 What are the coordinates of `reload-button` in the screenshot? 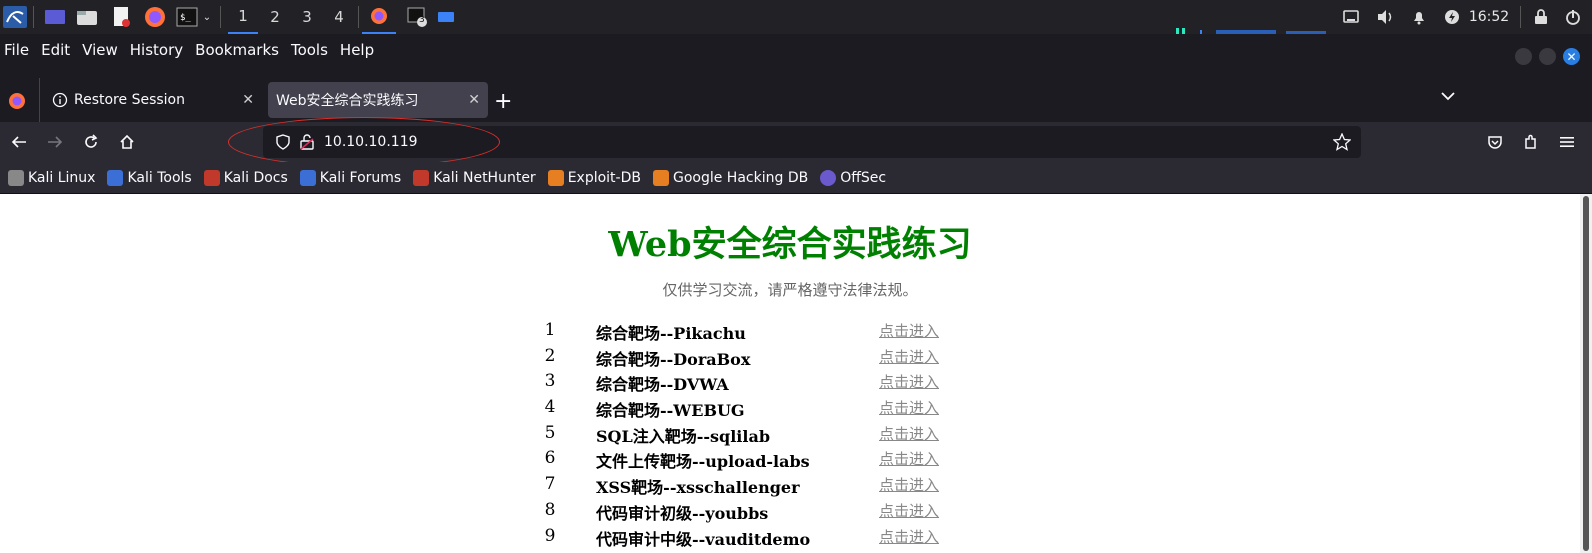 It's located at (91, 142).